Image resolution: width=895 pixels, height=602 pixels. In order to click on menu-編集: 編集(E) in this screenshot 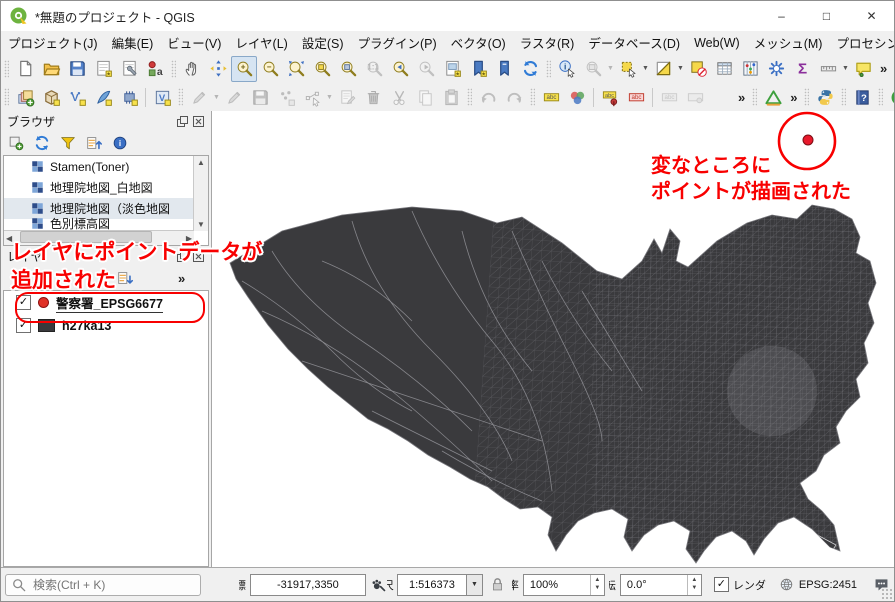, I will do `click(133, 42)`.